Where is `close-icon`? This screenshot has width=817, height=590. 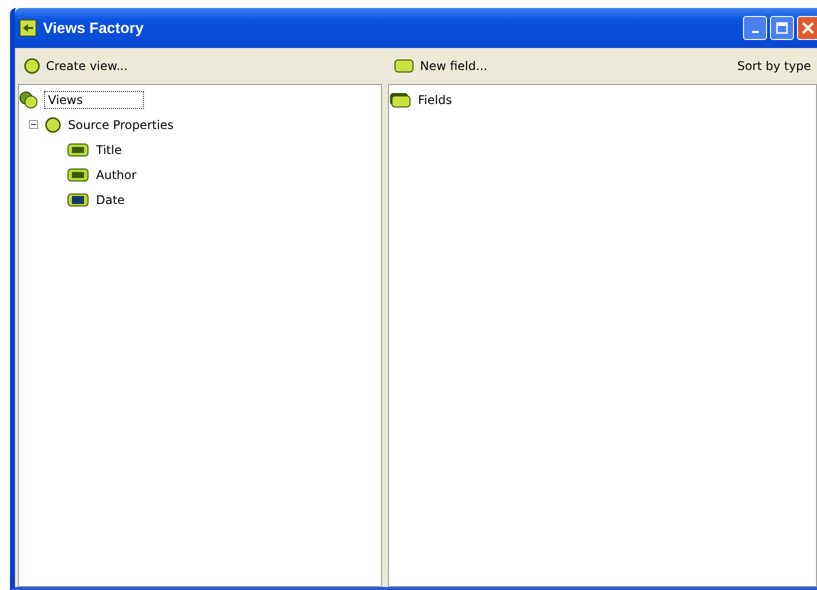 close-icon is located at coordinates (808, 28).